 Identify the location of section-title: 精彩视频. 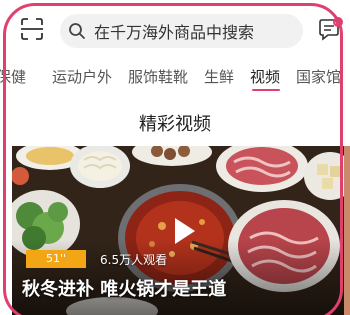
(175, 124).